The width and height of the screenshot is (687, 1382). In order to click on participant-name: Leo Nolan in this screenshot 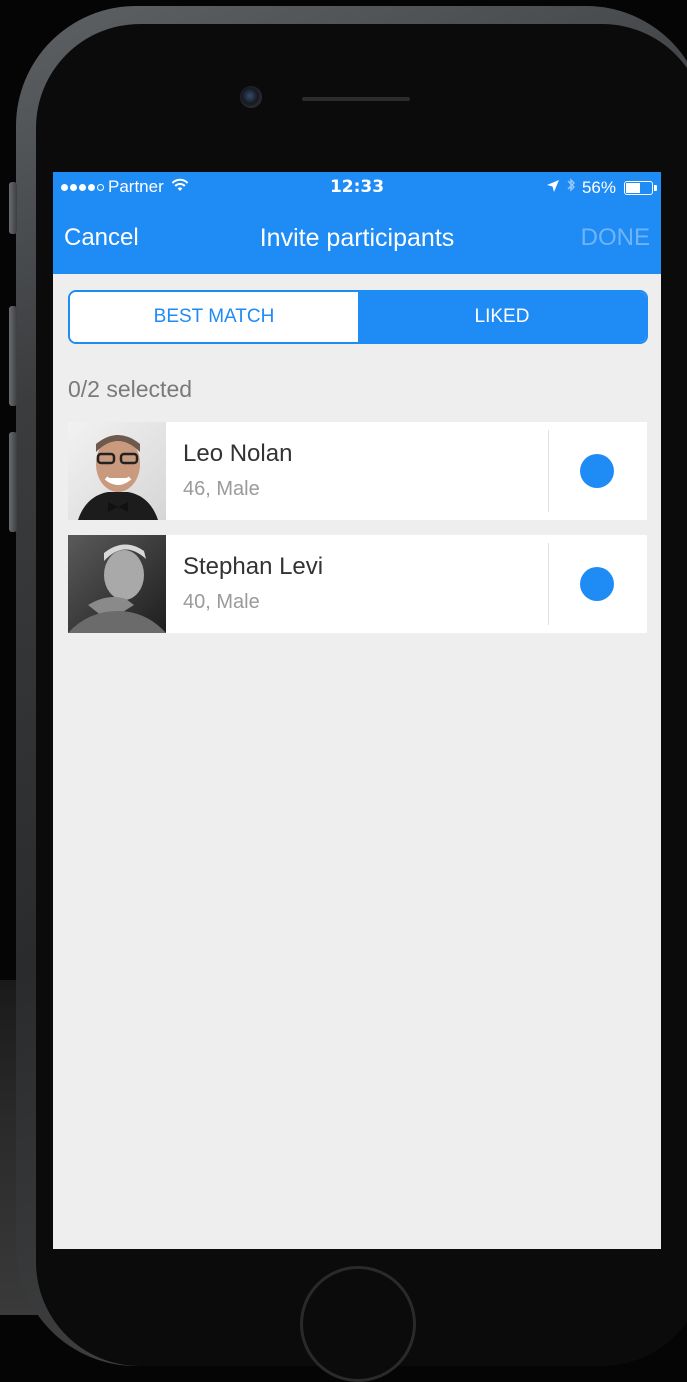, I will do `click(238, 453)`.